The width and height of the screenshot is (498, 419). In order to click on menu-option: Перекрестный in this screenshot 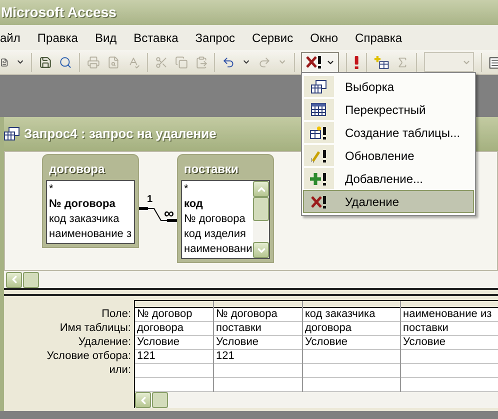, I will do `click(388, 109)`.